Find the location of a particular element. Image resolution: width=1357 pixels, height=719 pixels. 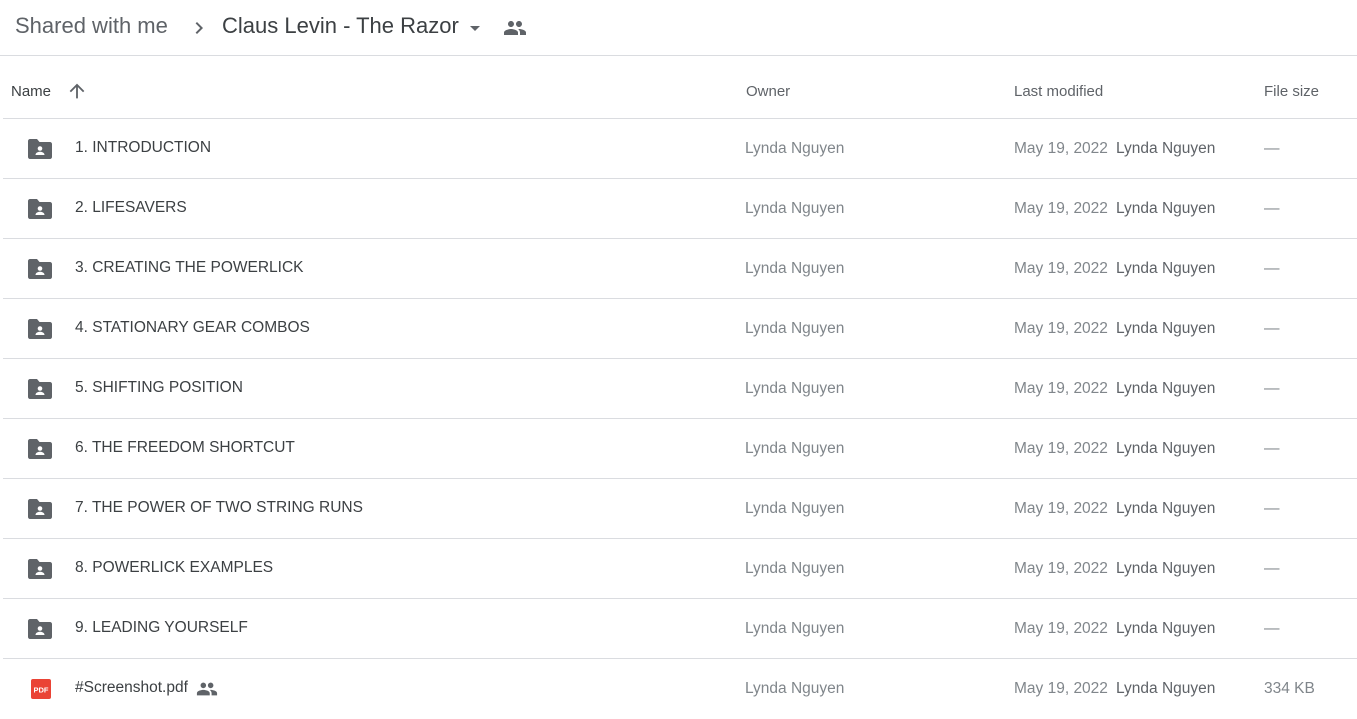

column-header-file-size: File size is located at coordinates (1291, 91).